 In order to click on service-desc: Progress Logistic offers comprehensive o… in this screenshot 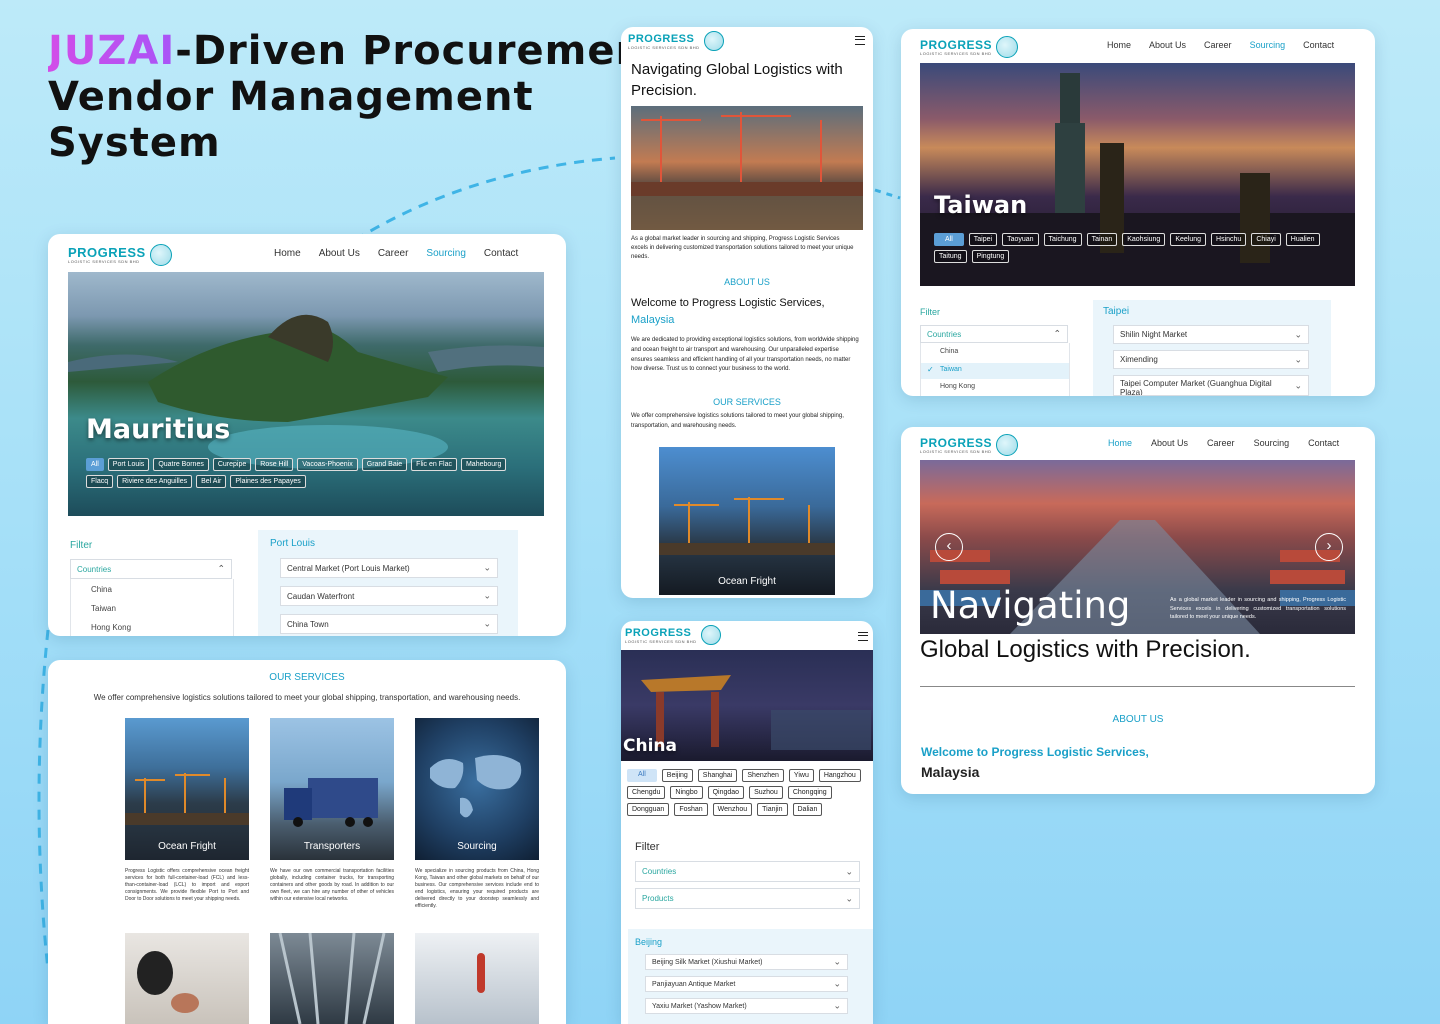, I will do `click(187, 885)`.